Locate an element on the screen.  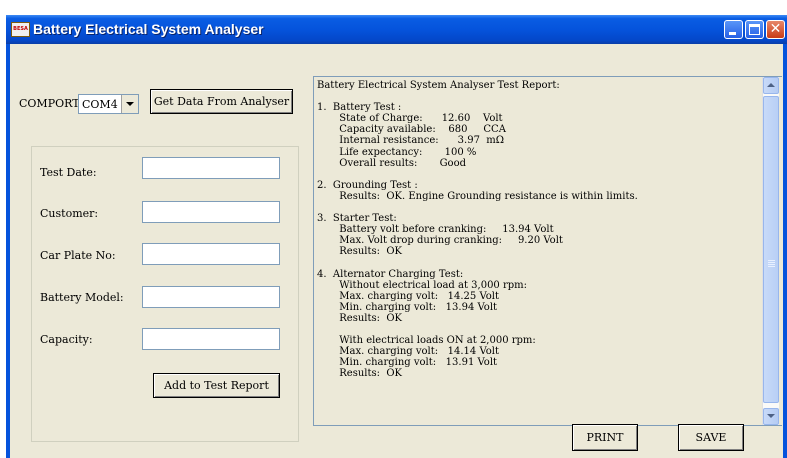
scrollbar-thumb is located at coordinates (771, 249).